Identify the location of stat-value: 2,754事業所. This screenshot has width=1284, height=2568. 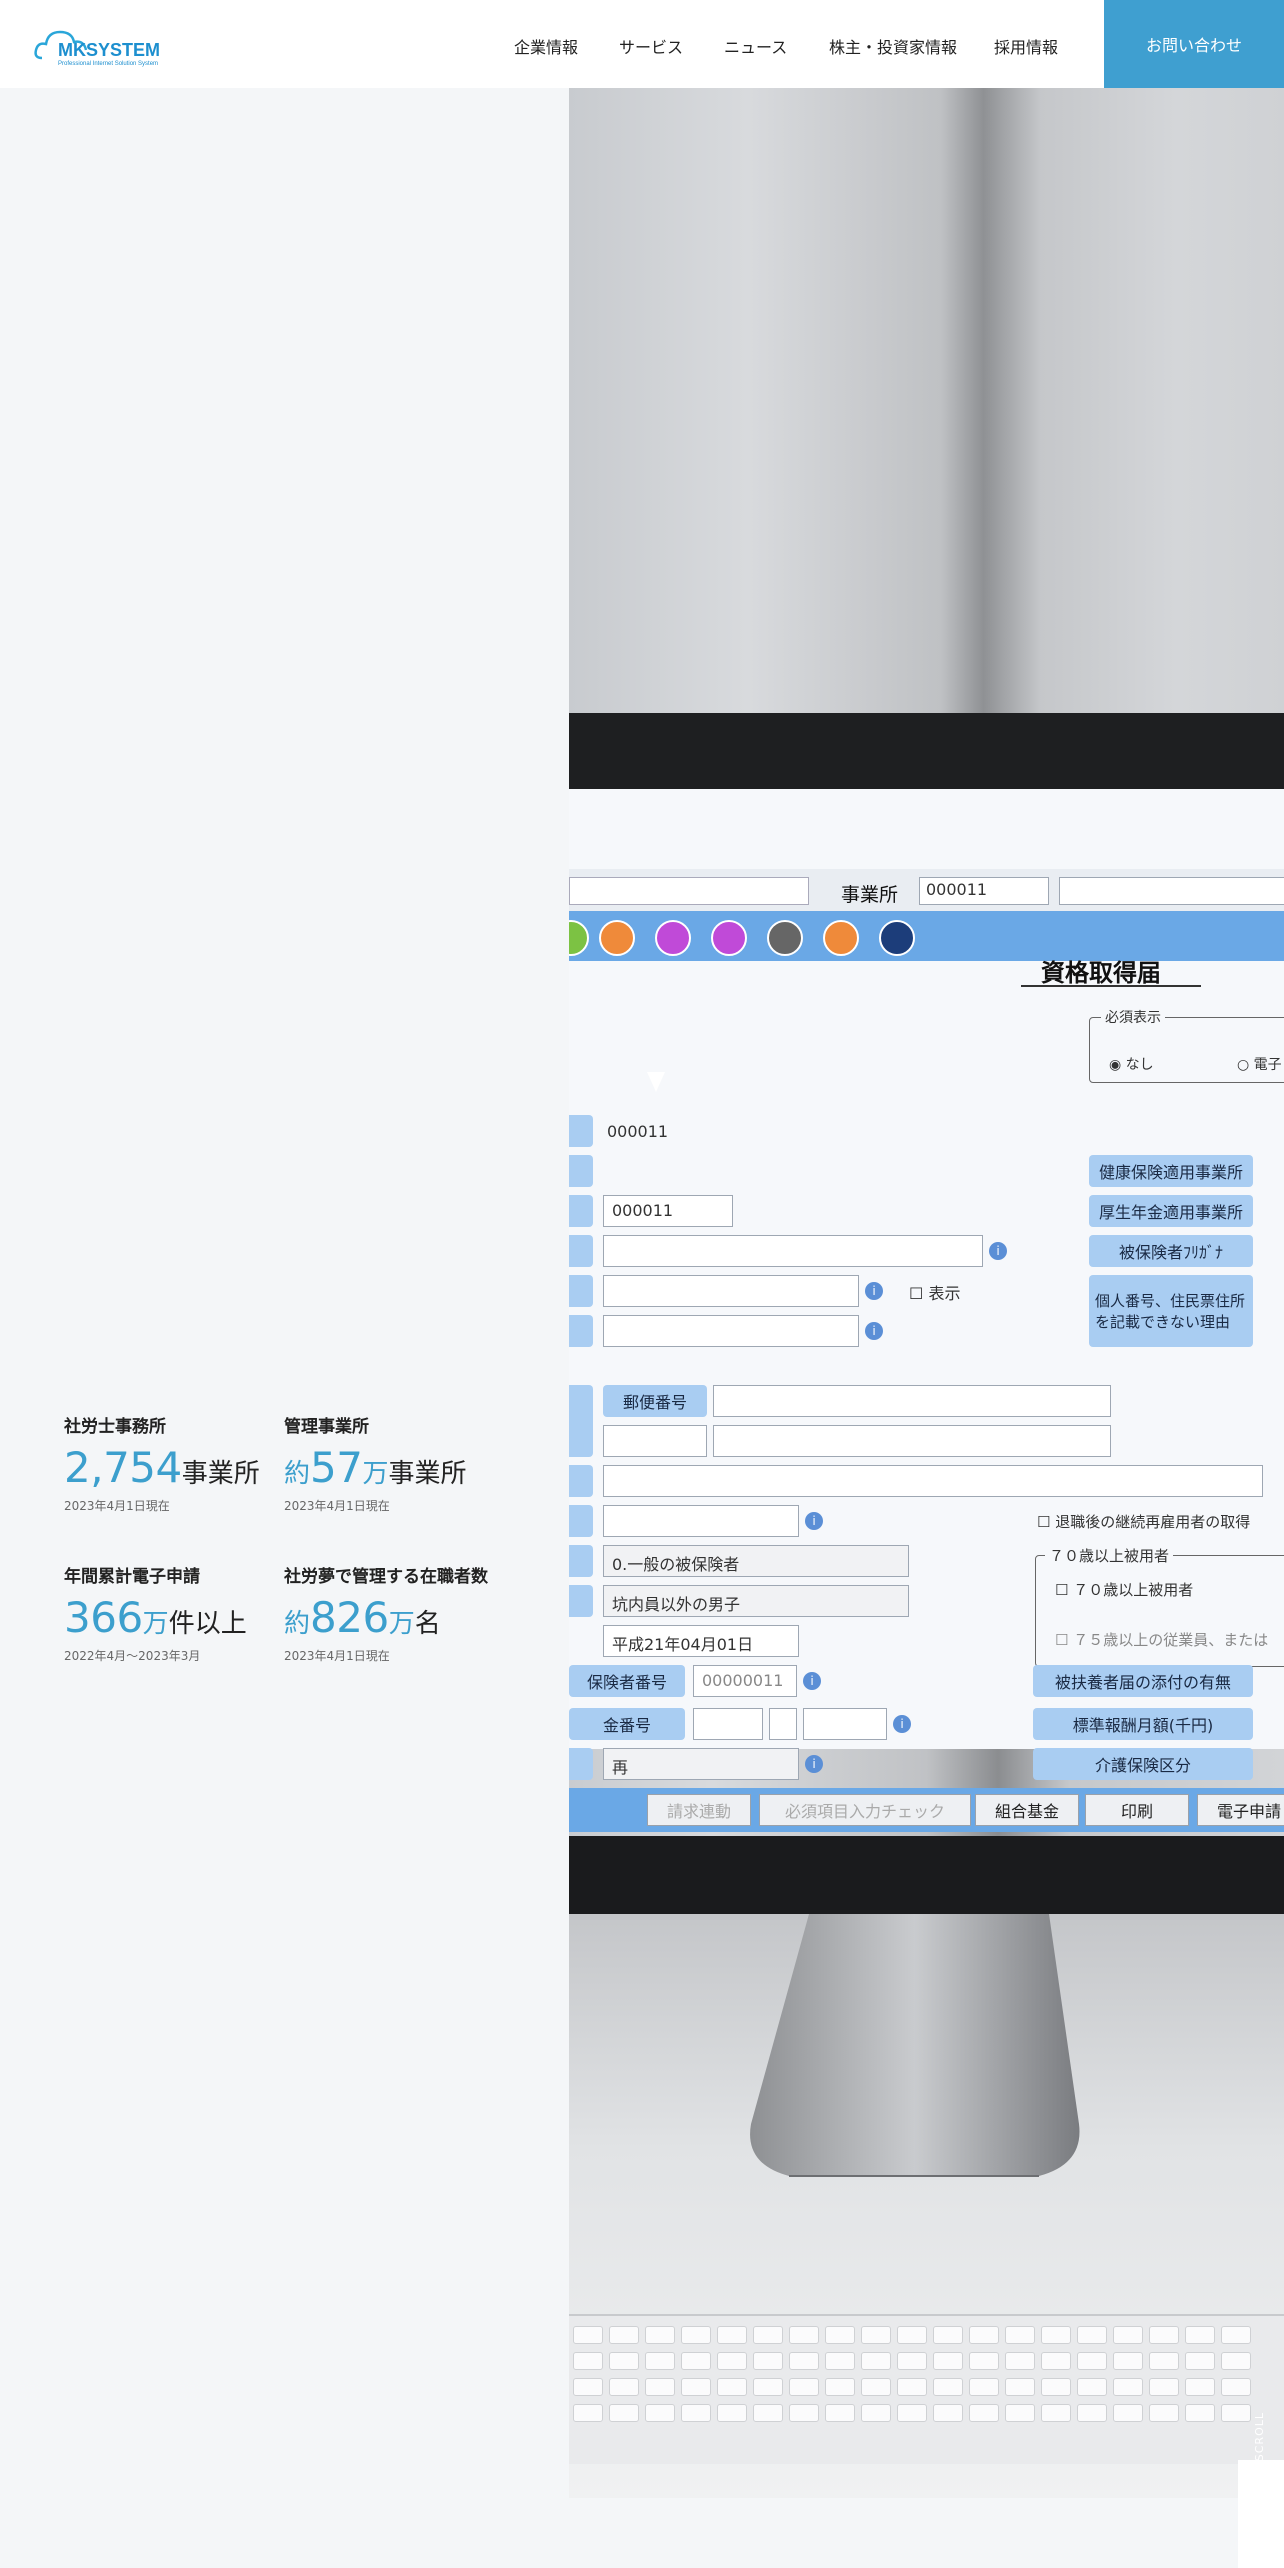
(162, 1467).